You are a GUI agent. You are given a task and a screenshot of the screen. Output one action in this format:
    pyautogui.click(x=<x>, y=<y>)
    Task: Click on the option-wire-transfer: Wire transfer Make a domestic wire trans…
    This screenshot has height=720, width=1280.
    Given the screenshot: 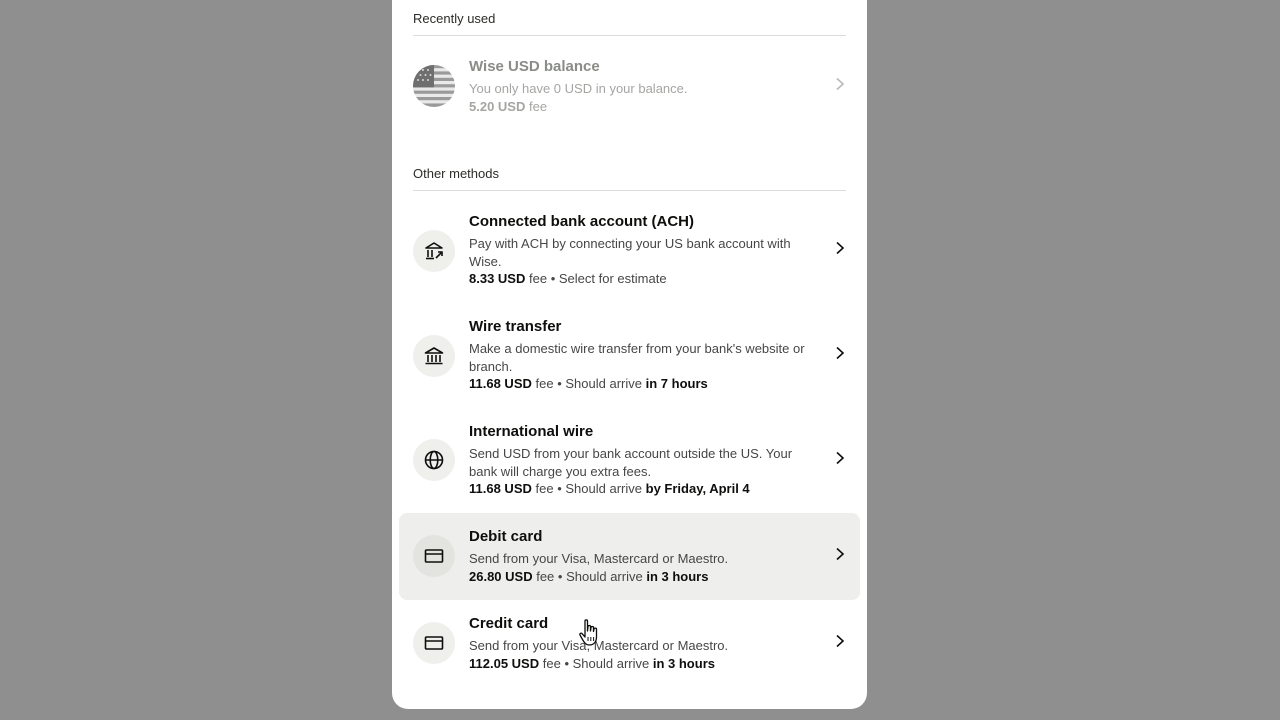 What is the action you would take?
    pyautogui.click(x=629, y=354)
    